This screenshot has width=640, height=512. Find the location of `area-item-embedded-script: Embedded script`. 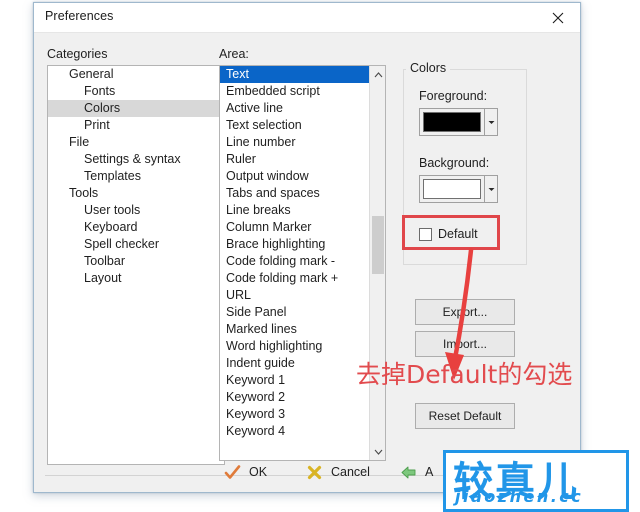

area-item-embedded-script: Embedded script is located at coordinates (294, 91).